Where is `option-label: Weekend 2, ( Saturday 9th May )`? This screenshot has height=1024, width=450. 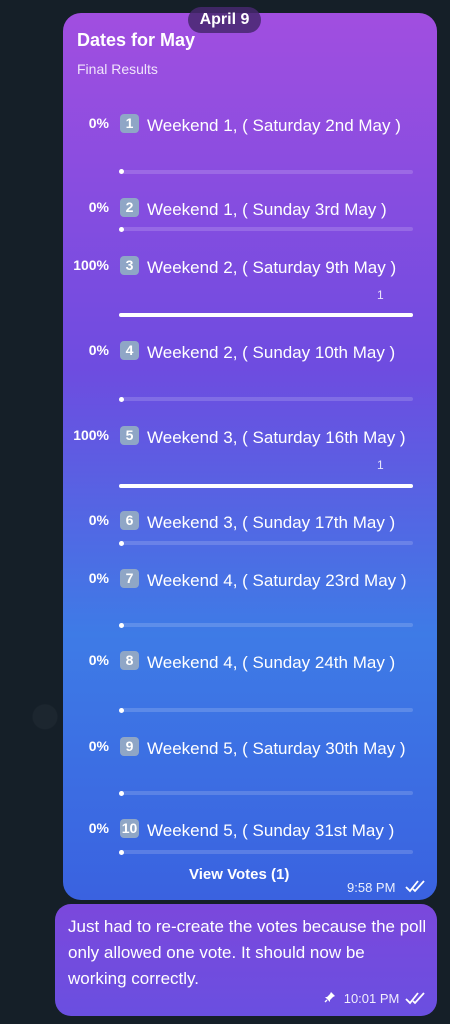 option-label: Weekend 2, ( Saturday 9th May ) is located at coordinates (272, 267).